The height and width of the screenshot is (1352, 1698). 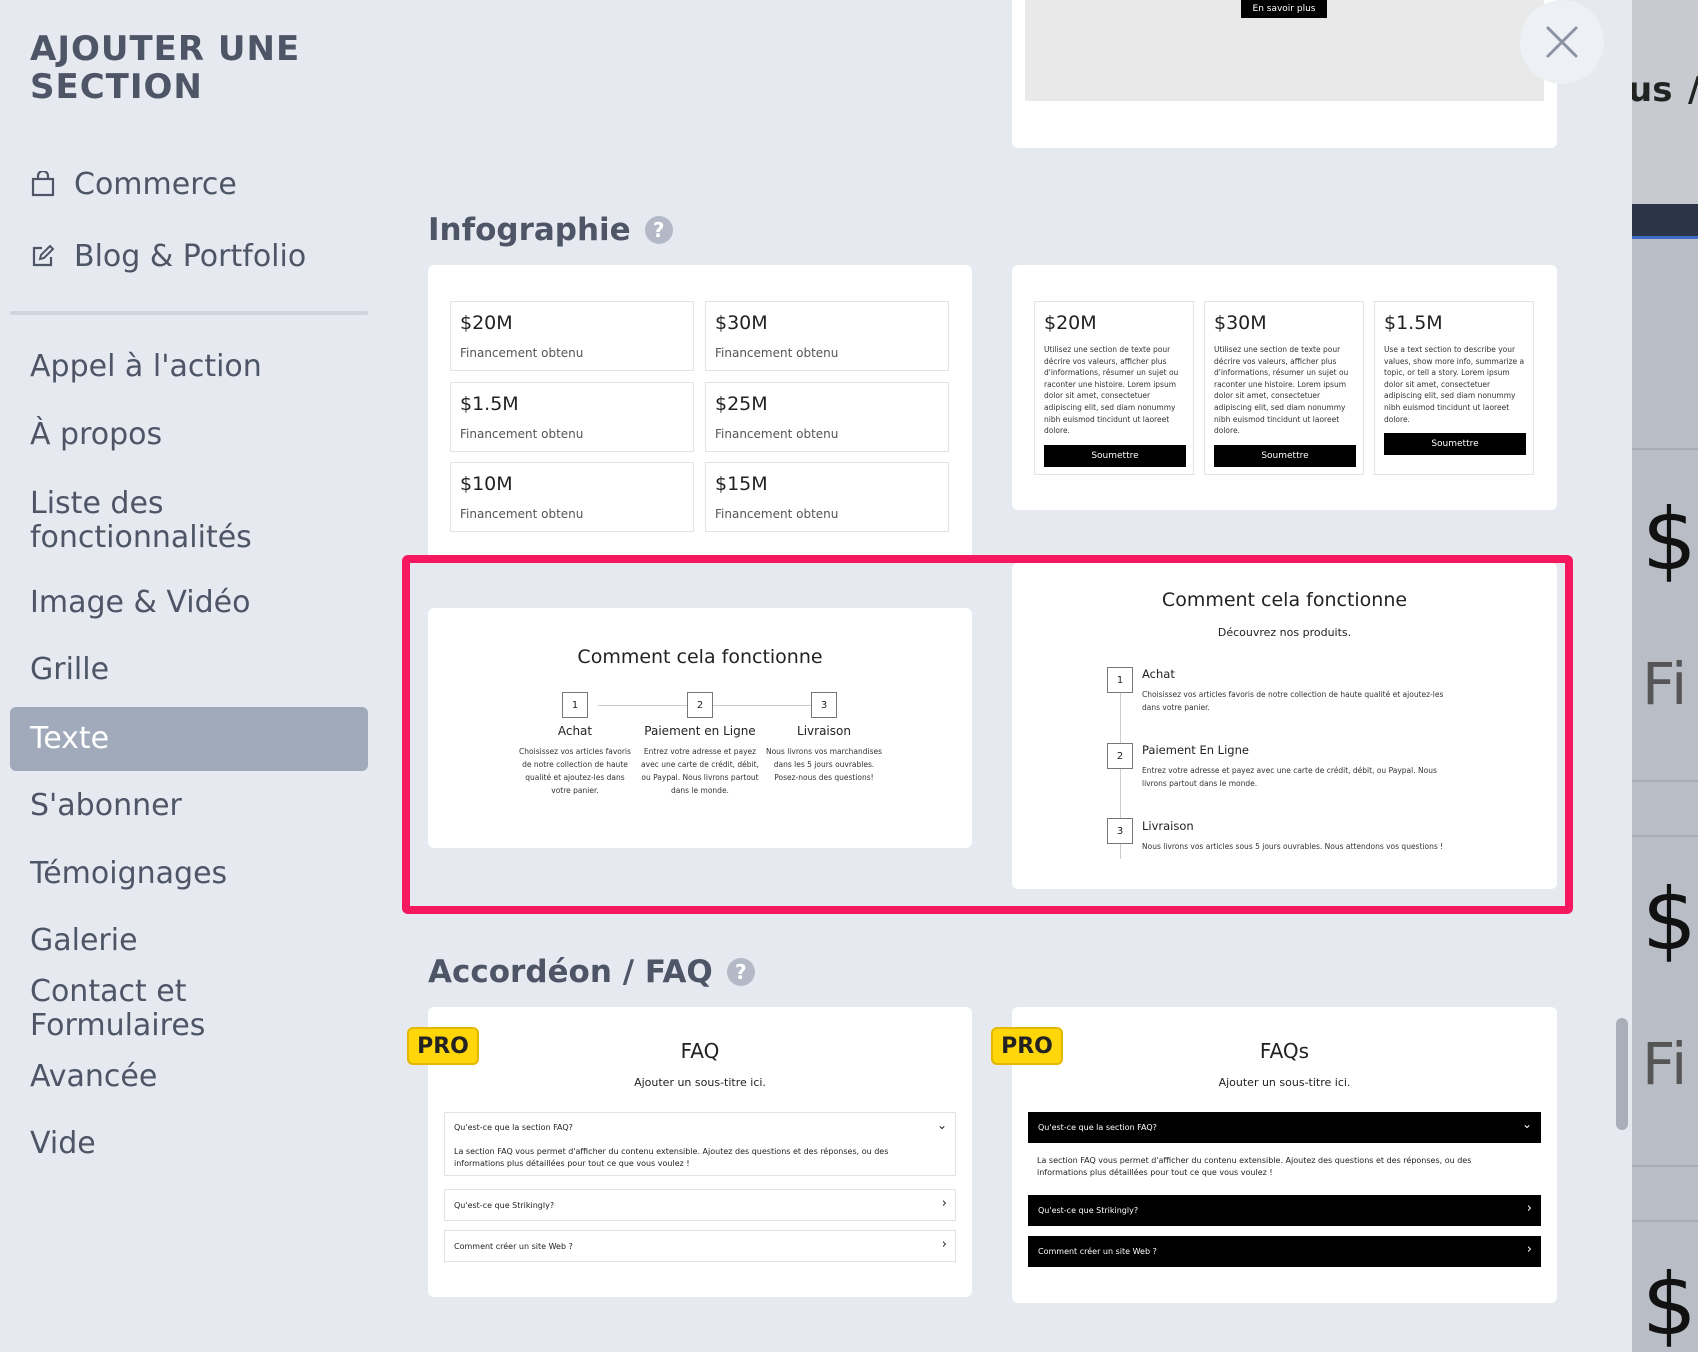 I want to click on category-image-video: Image & Vidéo, so click(x=189, y=603).